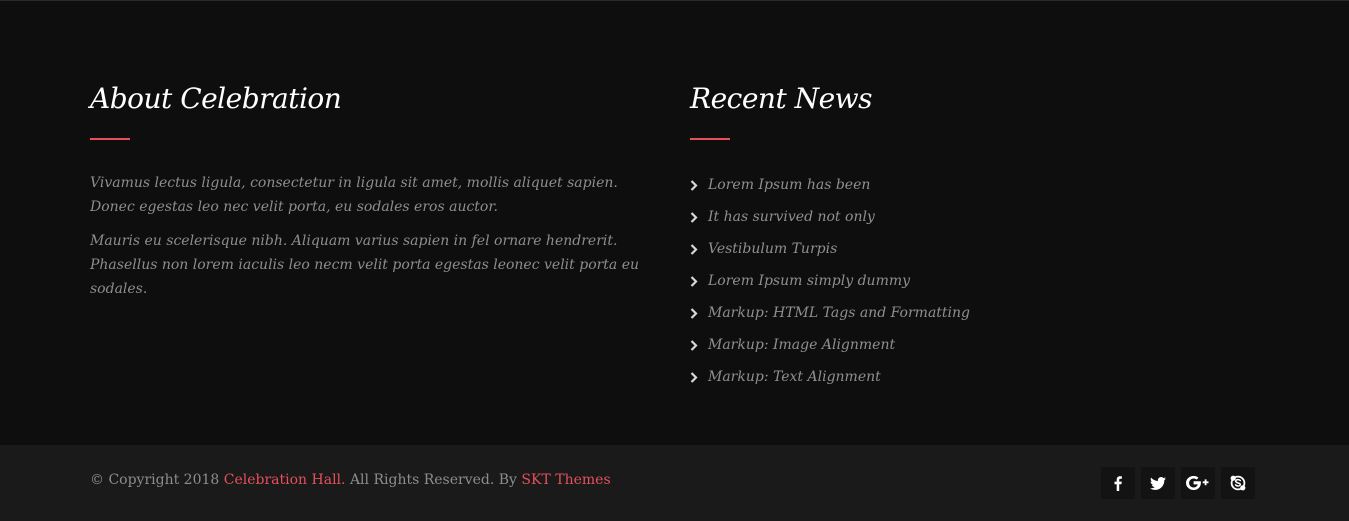 The height and width of the screenshot is (521, 1349). Describe the element at coordinates (157, 480) in the screenshot. I see `copyright-prefix: © Copyright 2018` at that location.